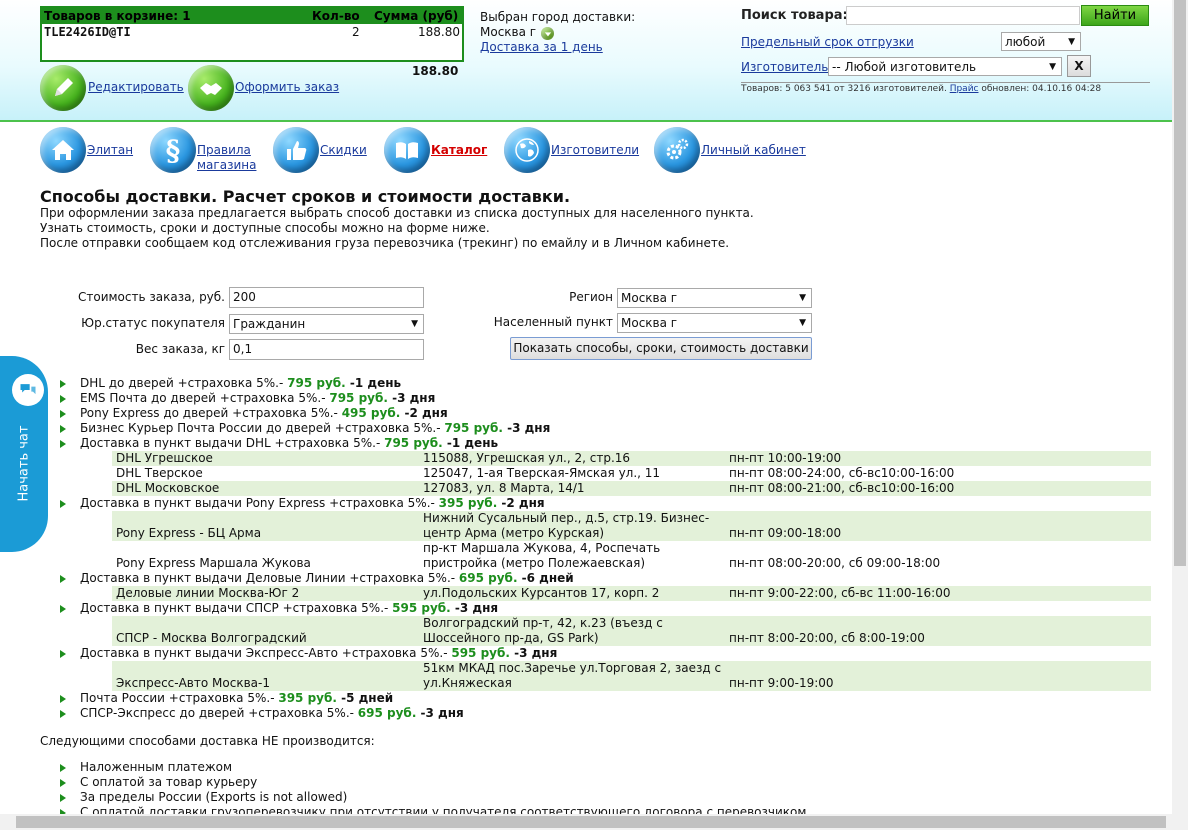 The height and width of the screenshot is (830, 1188). I want to click on nav-item-catalog: Каталог, so click(459, 150).